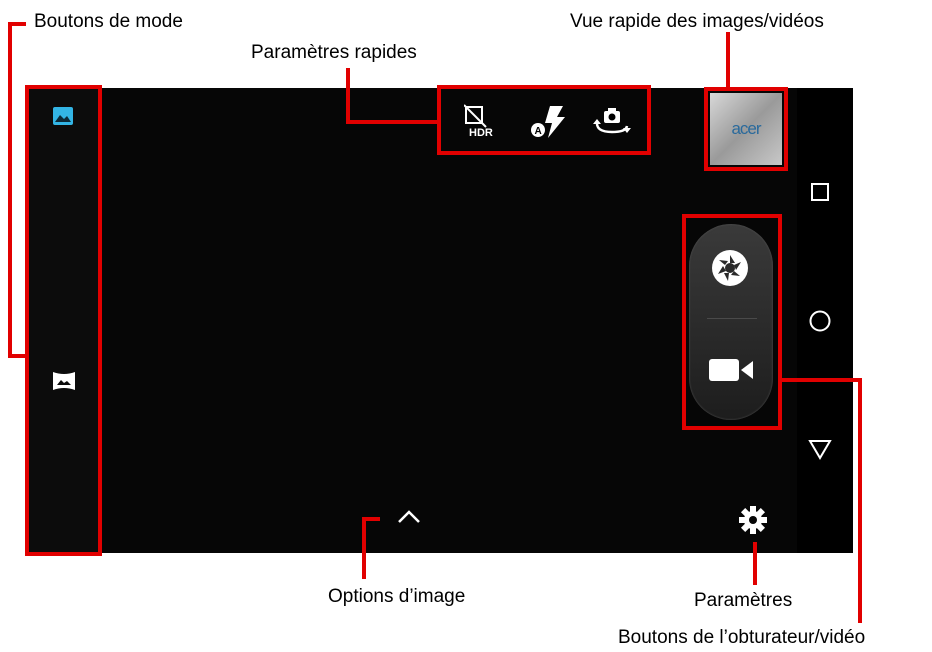  Describe the element at coordinates (397, 596) in the screenshot. I see `image-options-label: Options d’image` at that location.